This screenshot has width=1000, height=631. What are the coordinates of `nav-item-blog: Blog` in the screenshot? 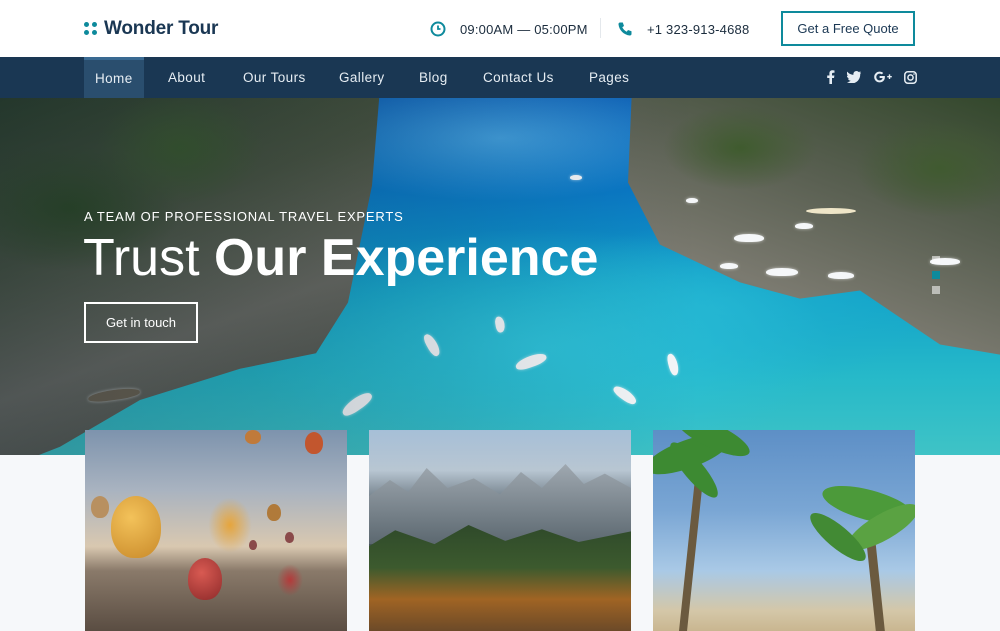 It's located at (433, 77).